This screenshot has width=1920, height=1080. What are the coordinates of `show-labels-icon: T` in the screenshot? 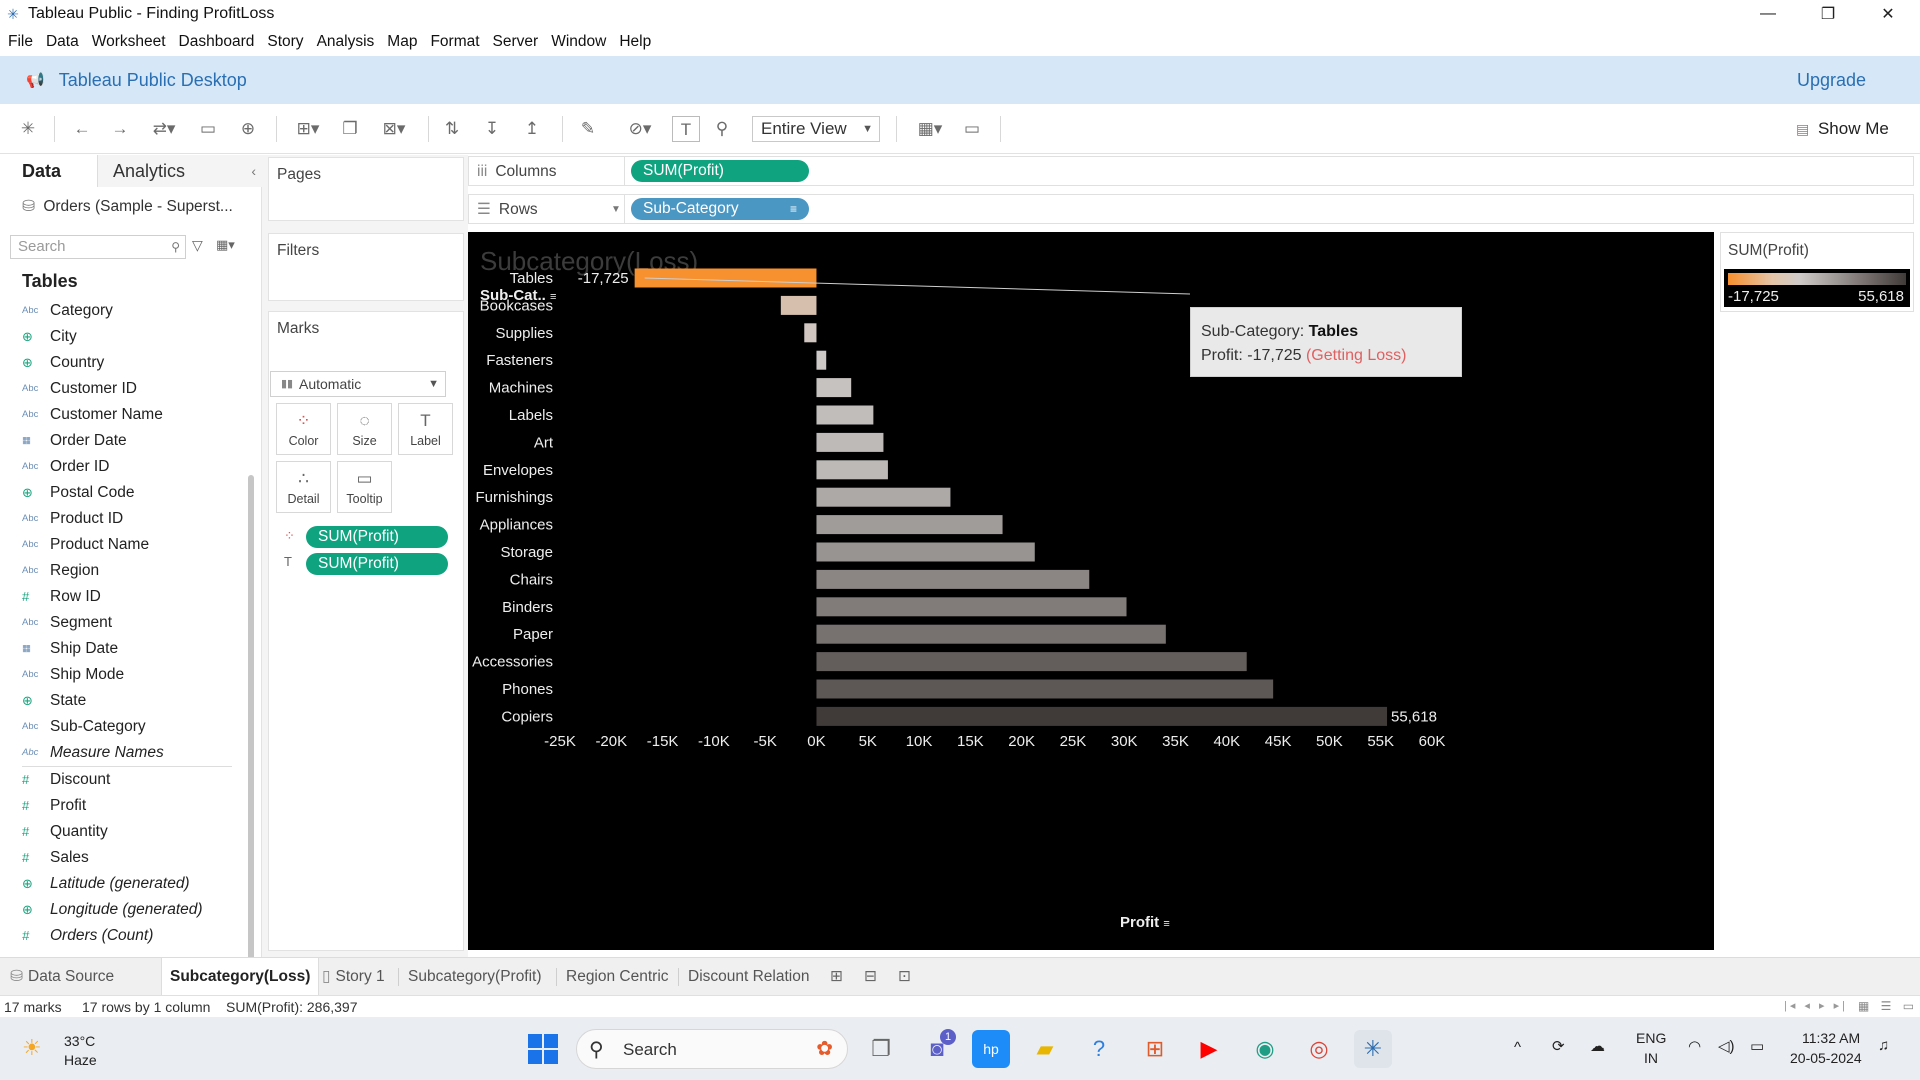 It's located at (686, 129).